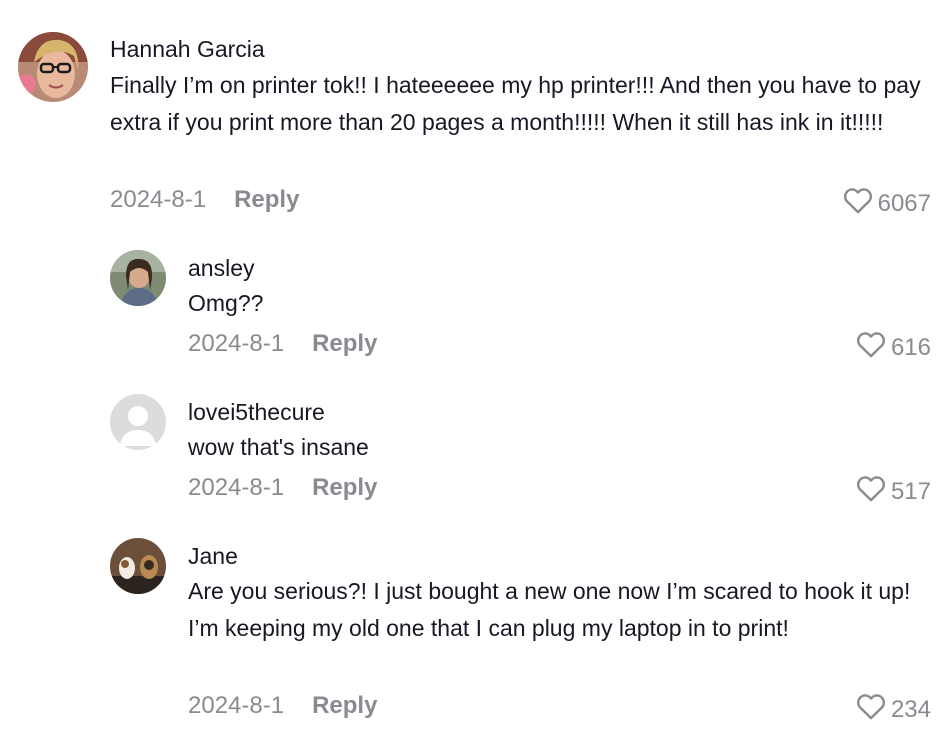 The width and height of the screenshot is (936, 751). Describe the element at coordinates (226, 303) in the screenshot. I see `comment-text: Omg??` at that location.